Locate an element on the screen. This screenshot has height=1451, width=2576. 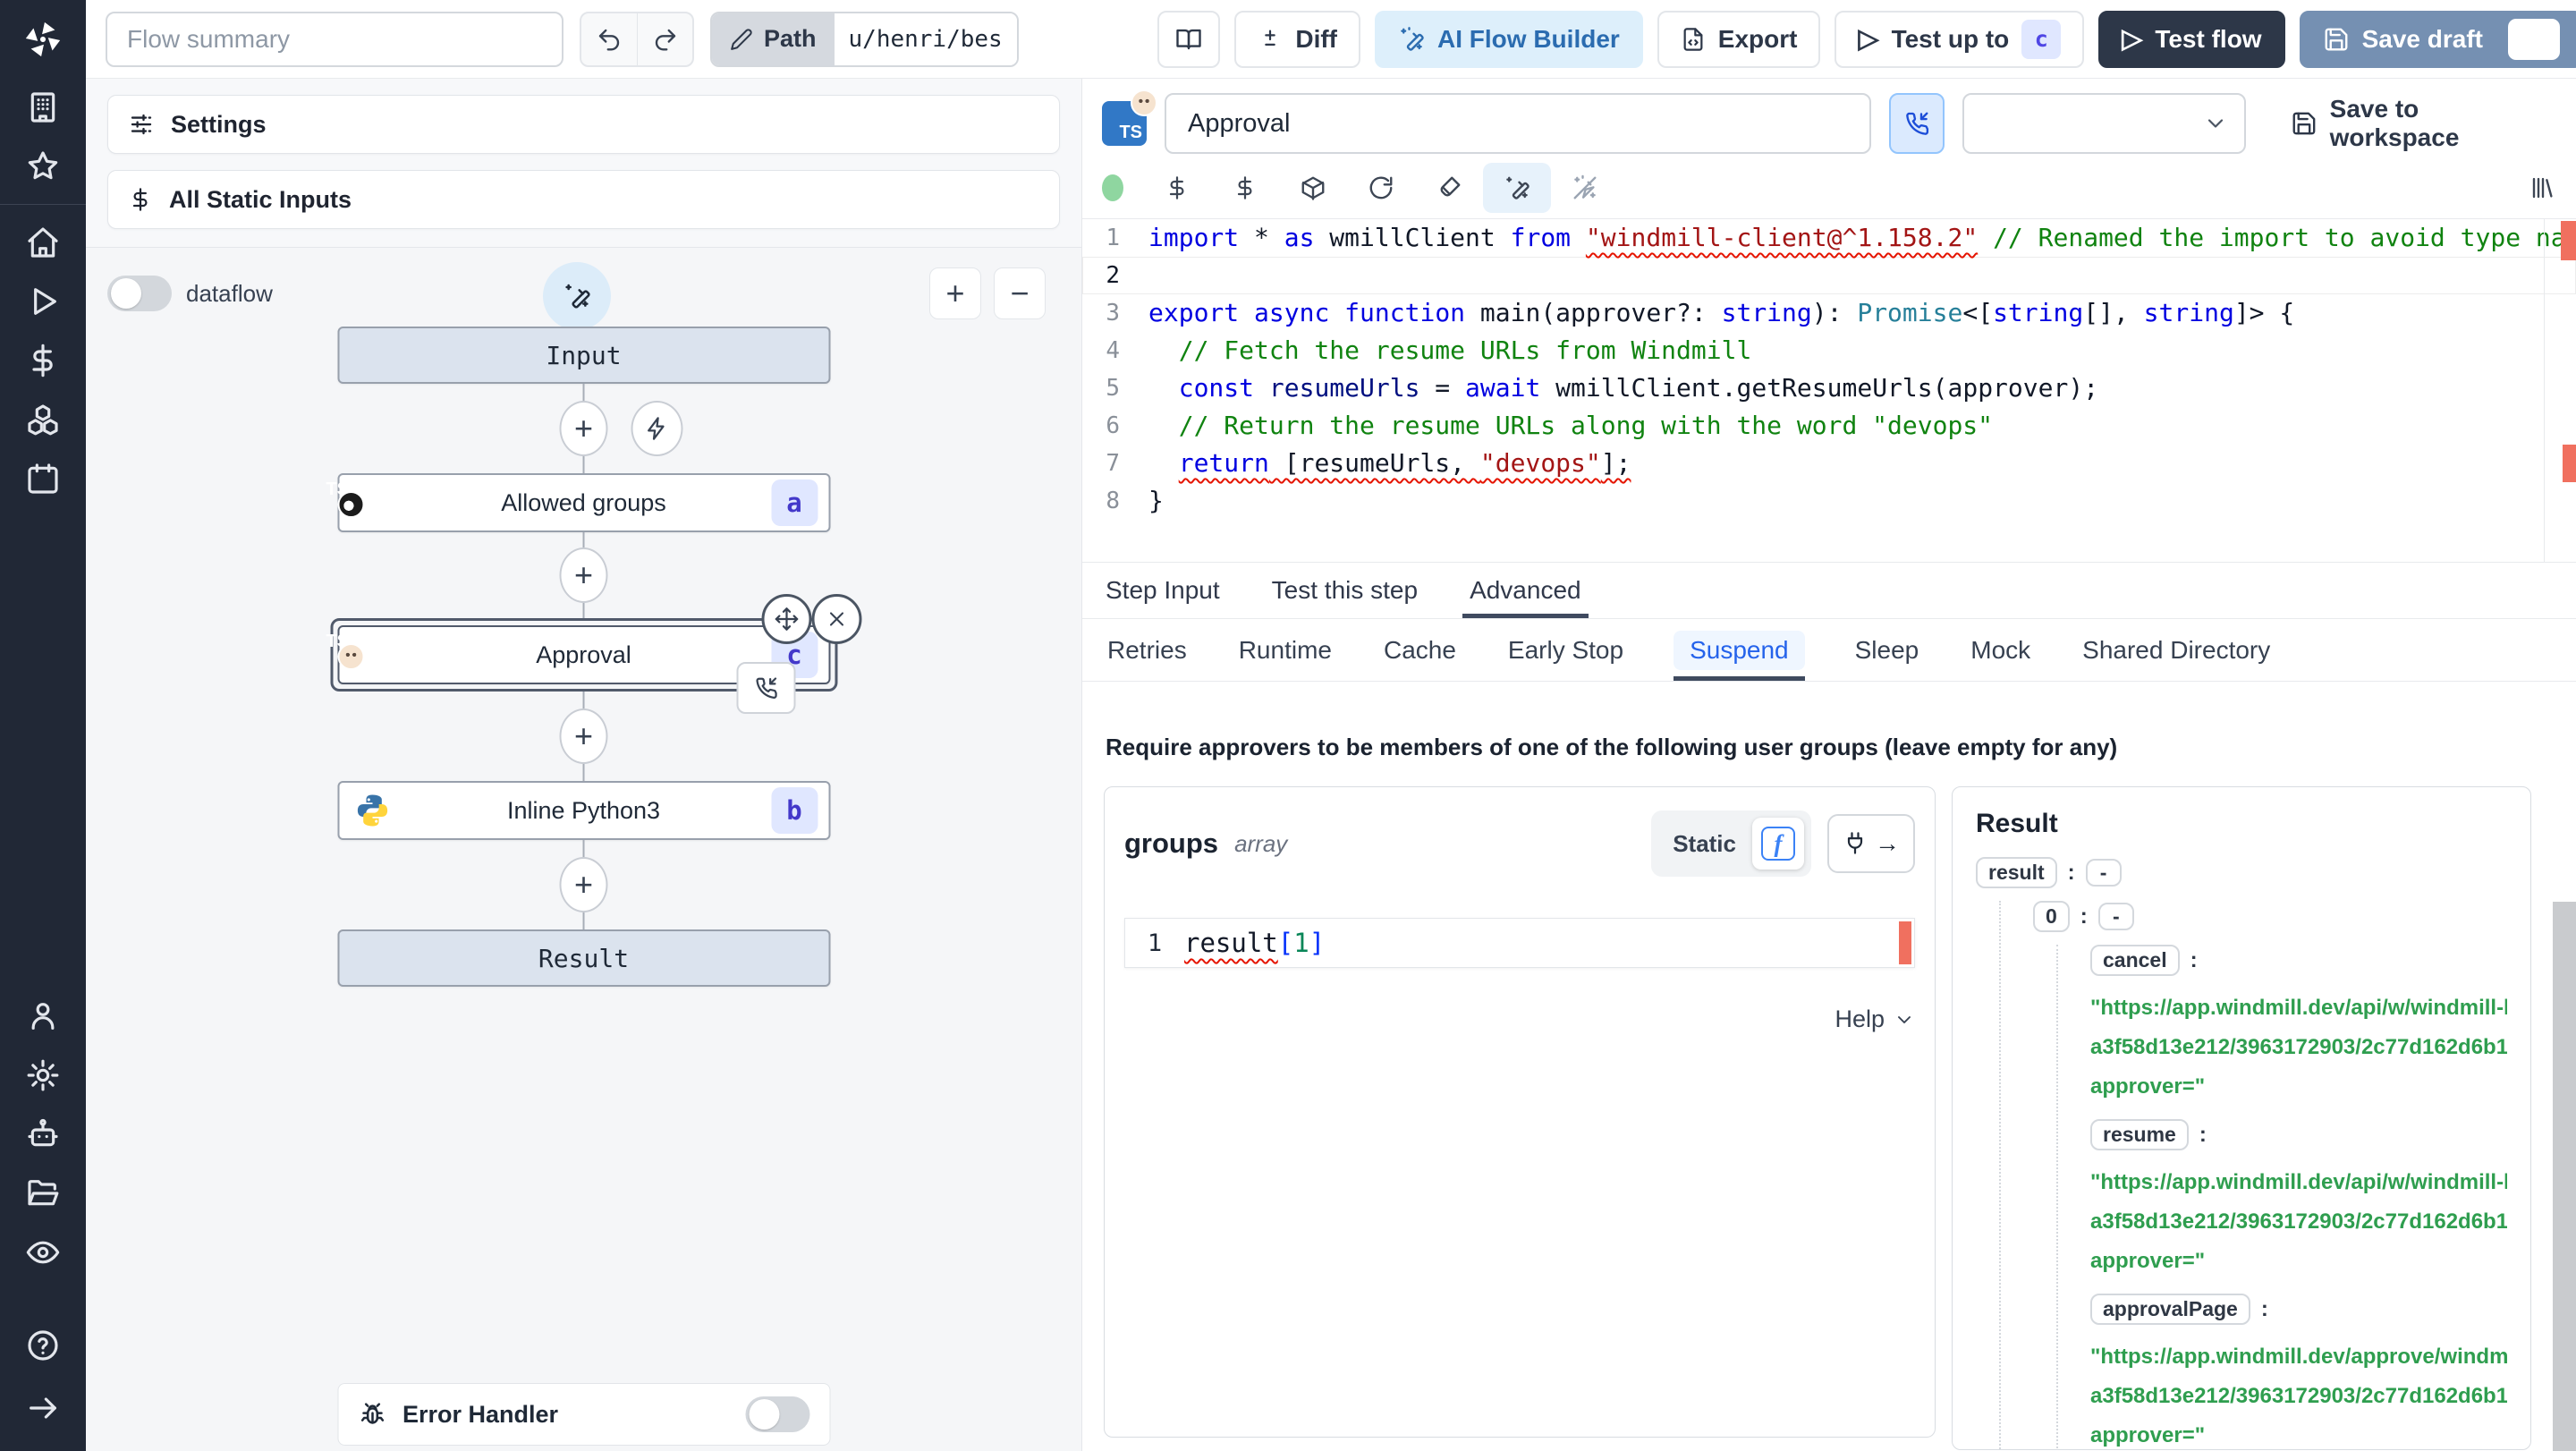
tab-step-input: Step Input is located at coordinates (1163, 590).